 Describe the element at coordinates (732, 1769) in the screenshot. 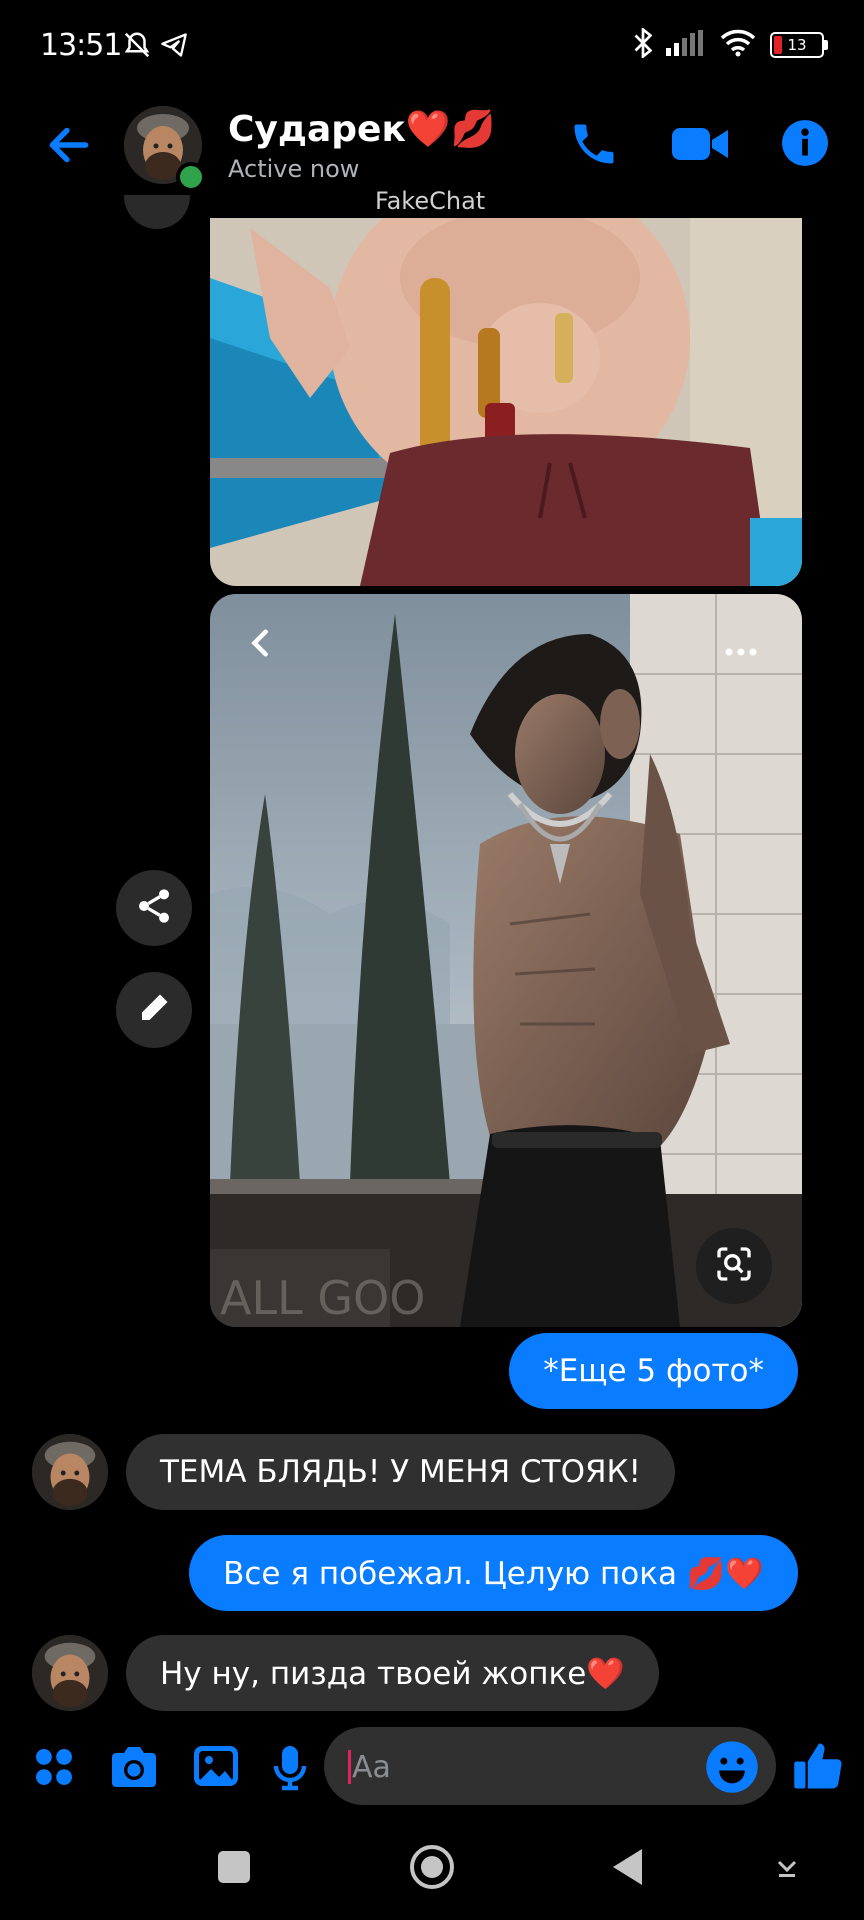

I see `emoji-icon` at that location.